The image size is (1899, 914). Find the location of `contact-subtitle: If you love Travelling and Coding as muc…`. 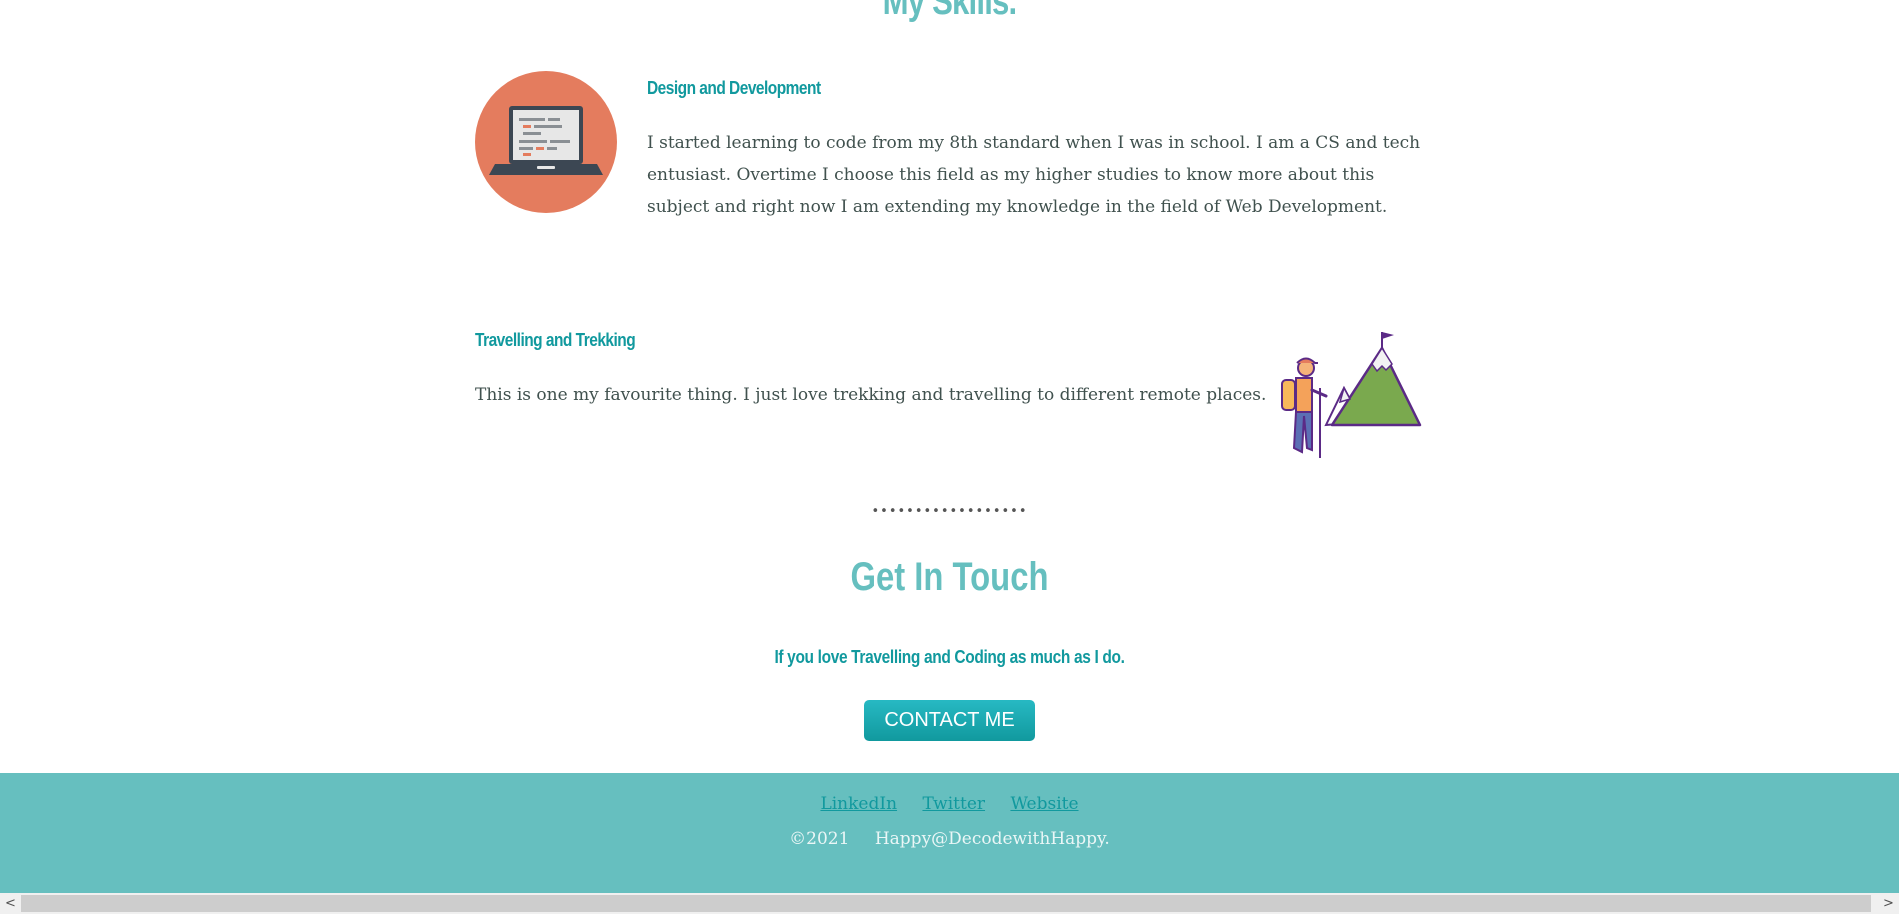

contact-subtitle: If you love Travelling and Coding as muc… is located at coordinates (949, 657).